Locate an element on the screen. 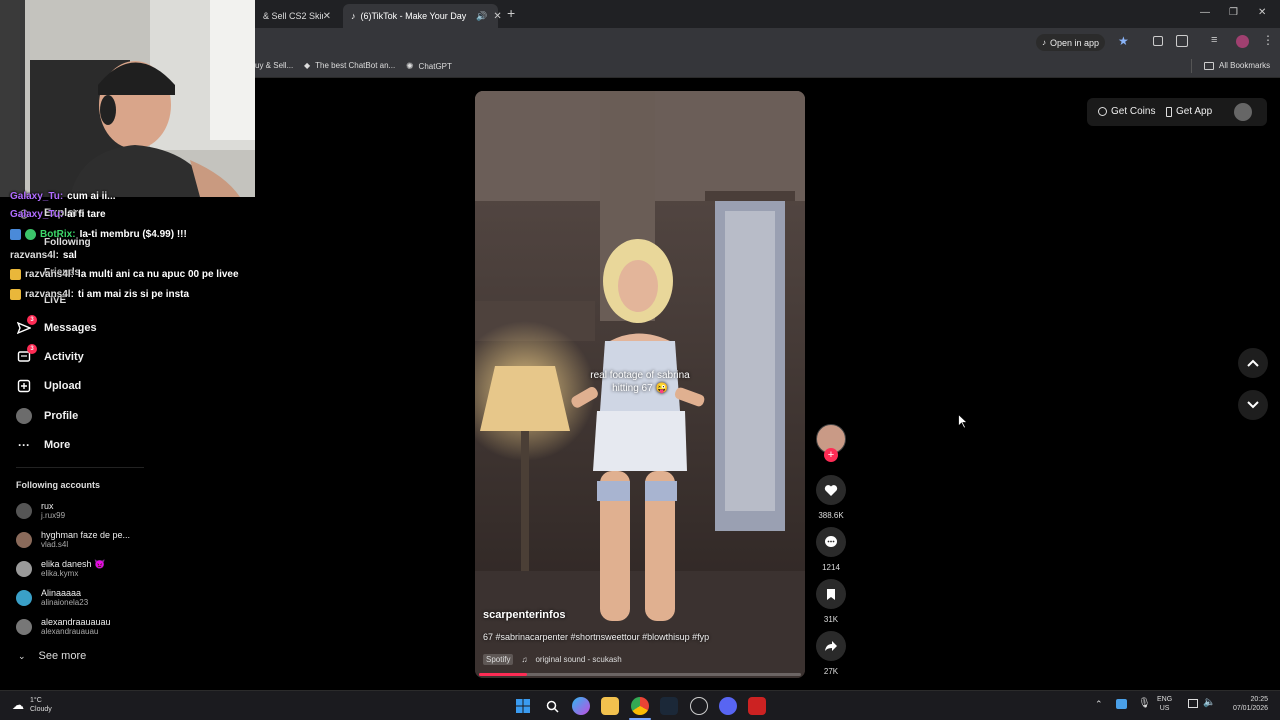 Image resolution: width=1280 pixels, height=720 pixels. following-account: elika danesh 👿 elika.kymx is located at coordinates (60, 568).